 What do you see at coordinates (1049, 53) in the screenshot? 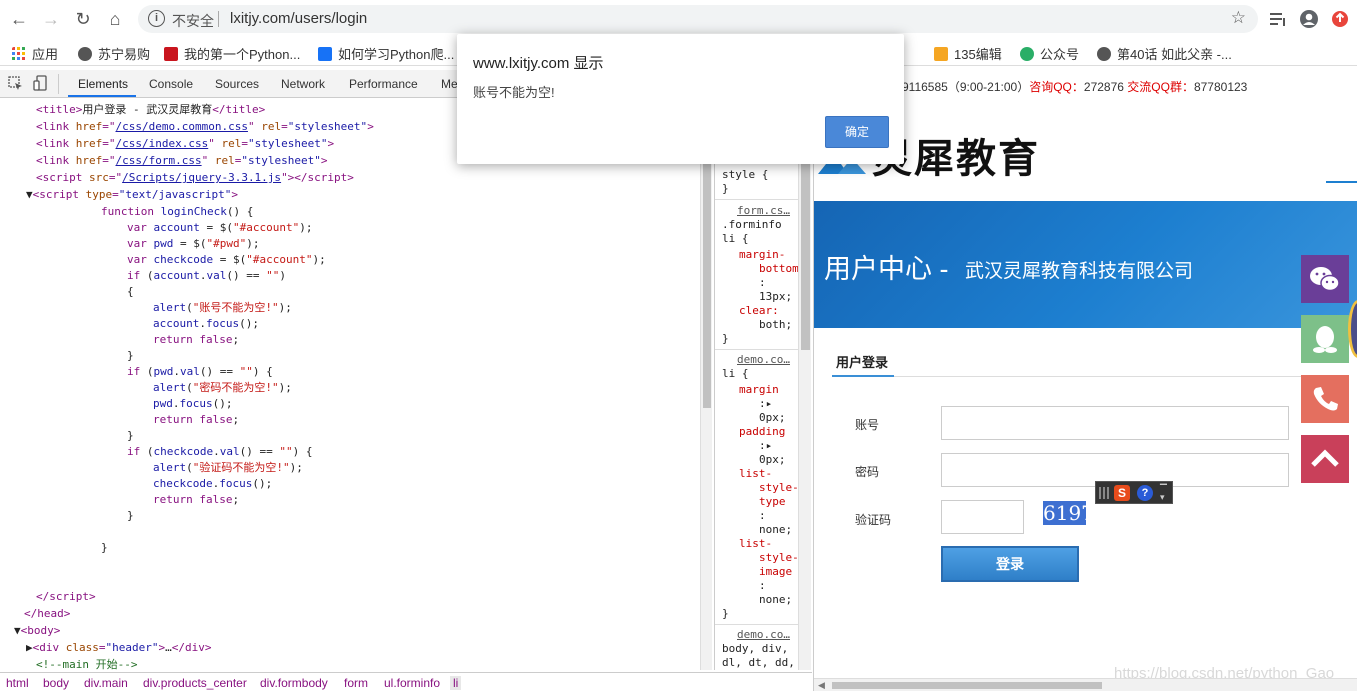
I see `bookmark-wechat-mp: 公众号` at bounding box center [1049, 53].